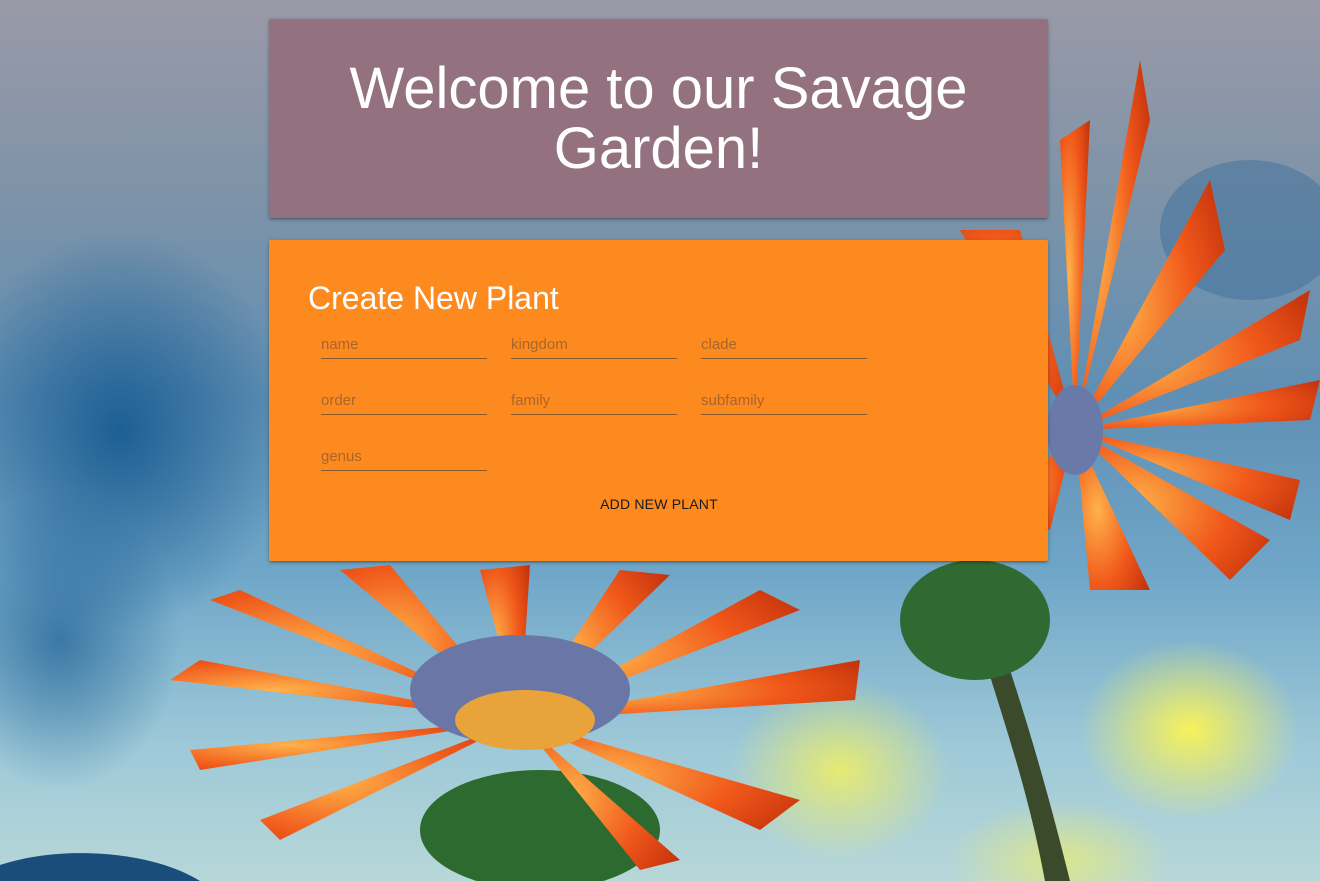 This screenshot has width=1320, height=881. I want to click on welcome-header-card: Welcome to our Savage Garden!, so click(658, 118).